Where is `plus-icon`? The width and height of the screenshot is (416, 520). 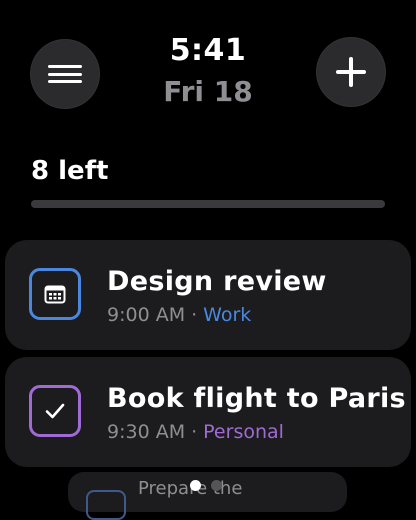 plus-icon is located at coordinates (351, 72).